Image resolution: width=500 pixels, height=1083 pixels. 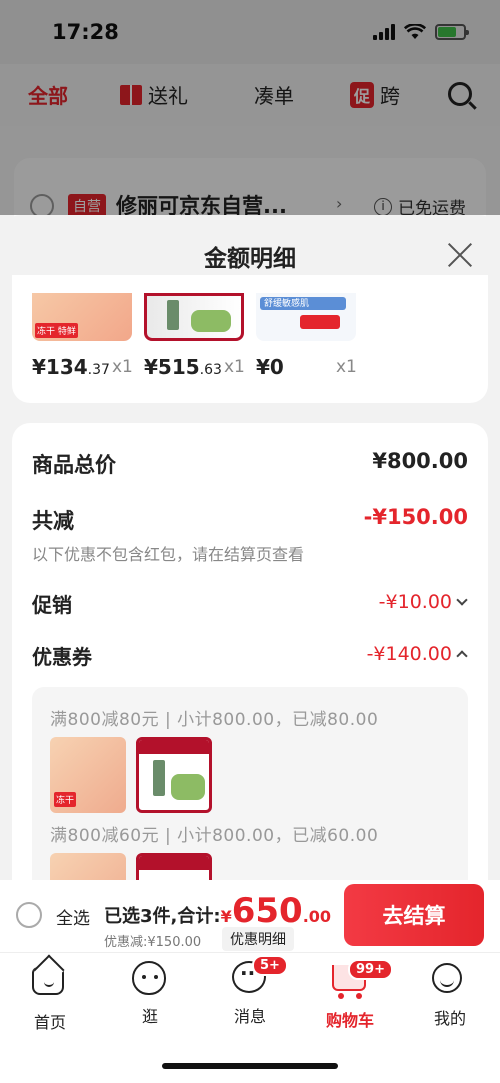 I want to click on coupon-toggle: -¥140.00, so click(x=417, y=654).